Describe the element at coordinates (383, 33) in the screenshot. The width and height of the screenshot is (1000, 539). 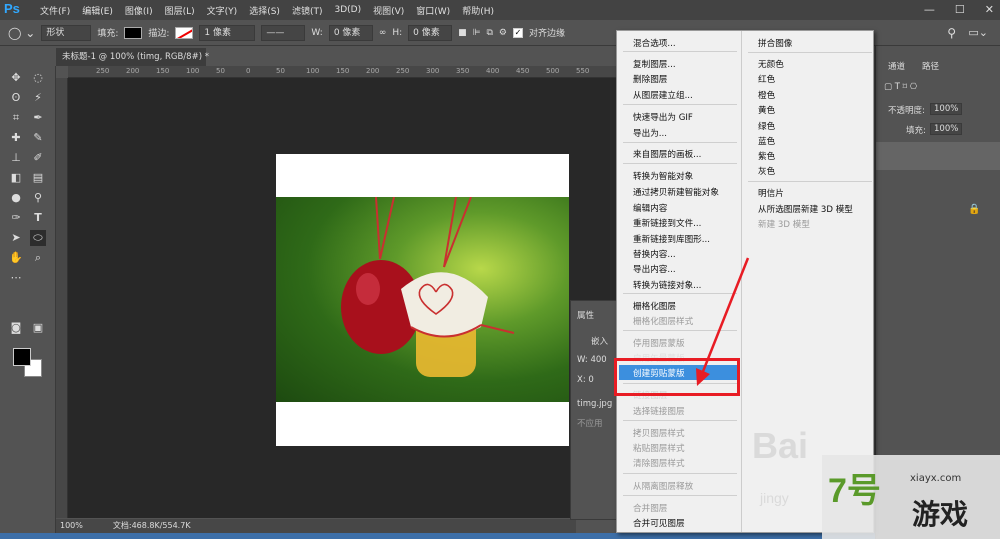
I see `link-icon: ∞` at that location.